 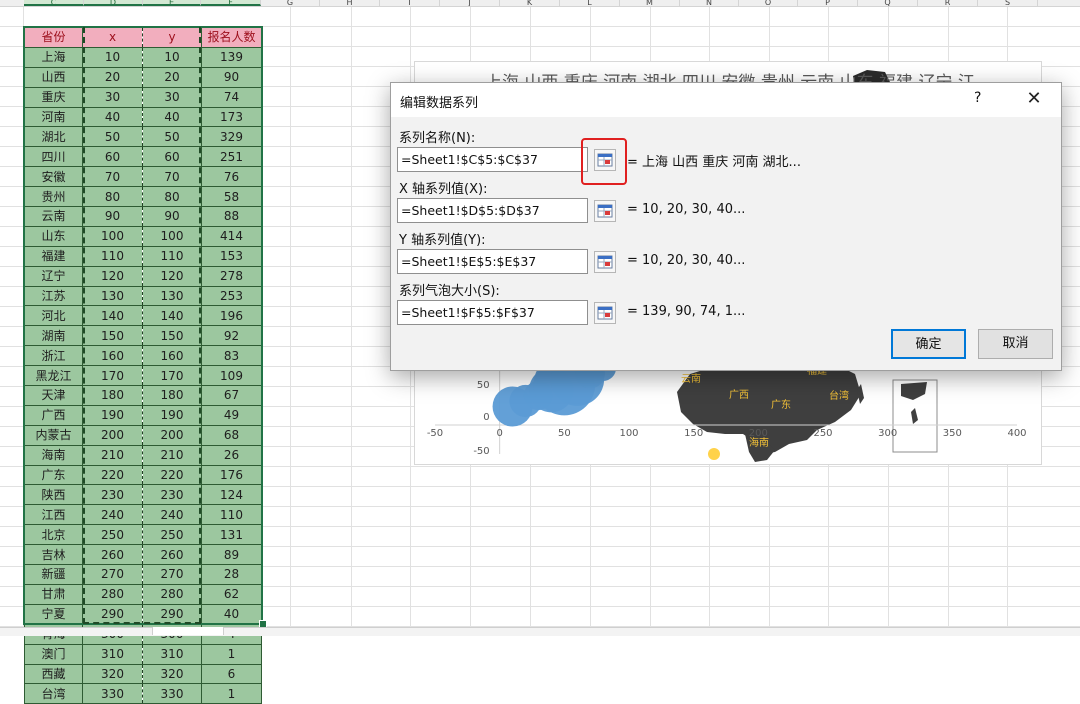 I want to click on column-header-i: I, so click(x=410, y=3).